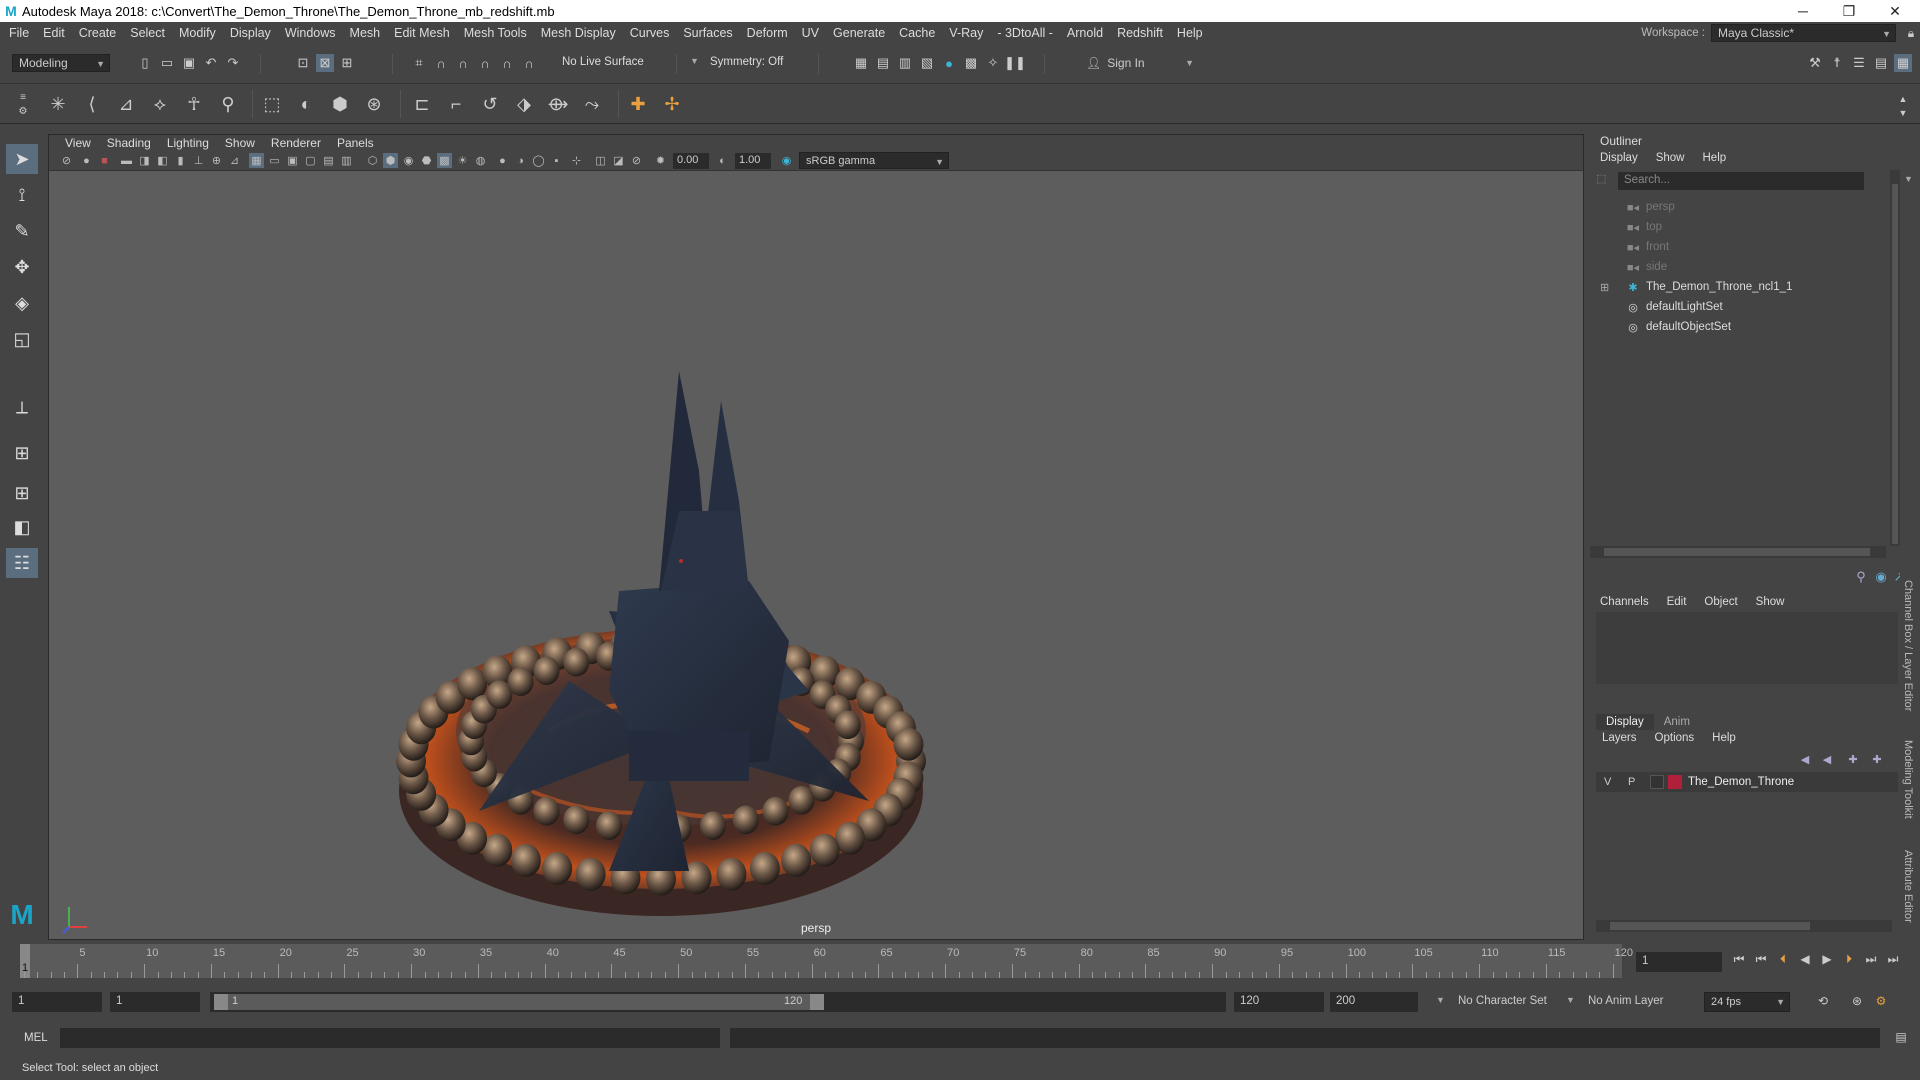 This screenshot has height=1080, width=1920. What do you see at coordinates (1857, 1001) in the screenshot?
I see `auto-key-icon: ⊛` at bounding box center [1857, 1001].